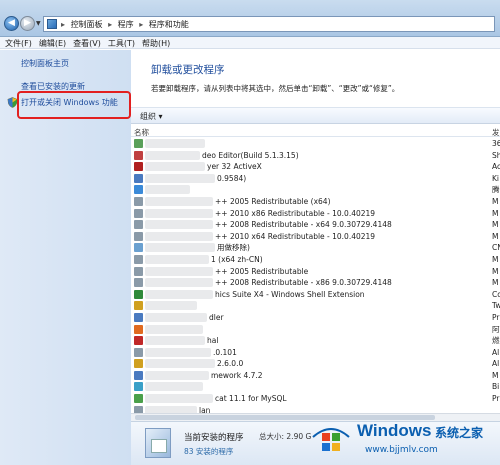 This screenshot has width=500, height=465. Describe the element at coordinates (74, 105) in the screenshot. I see `highlight-annotation` at that location.